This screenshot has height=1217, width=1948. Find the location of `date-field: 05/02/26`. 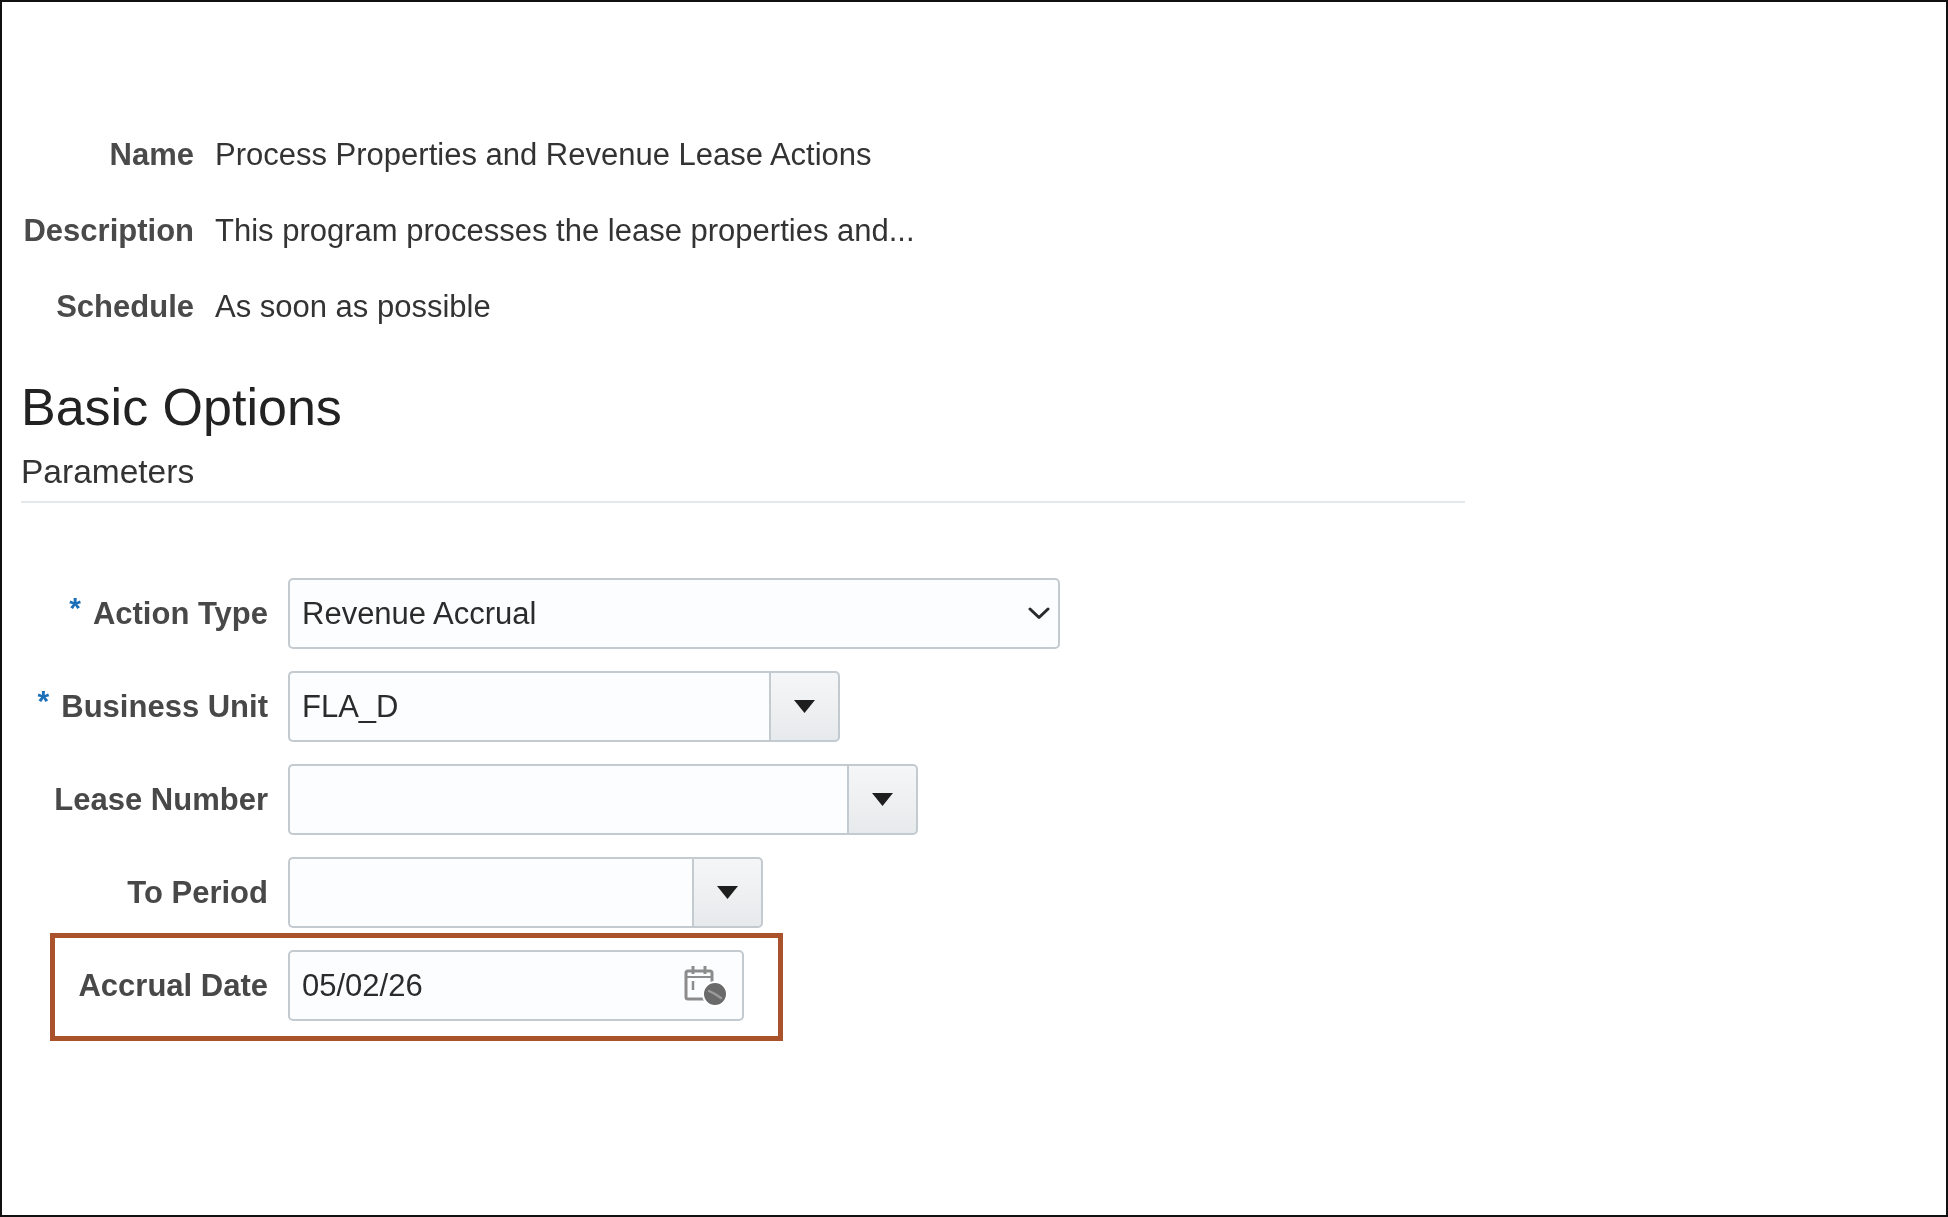

date-field: 05/02/26 is located at coordinates (516, 985).